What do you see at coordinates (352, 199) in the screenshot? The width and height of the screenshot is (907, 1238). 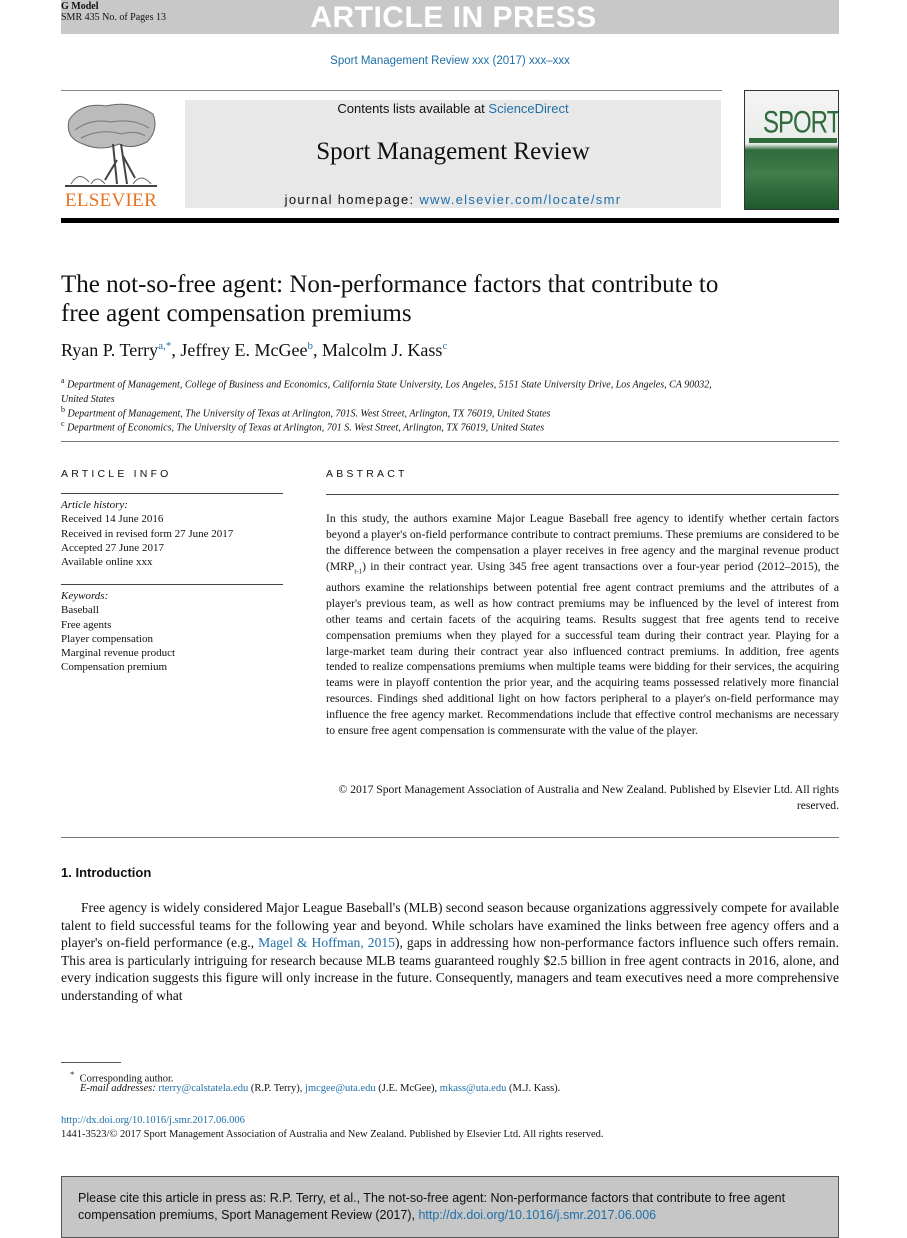 I see `homepage-prefix: journal homepage:` at bounding box center [352, 199].